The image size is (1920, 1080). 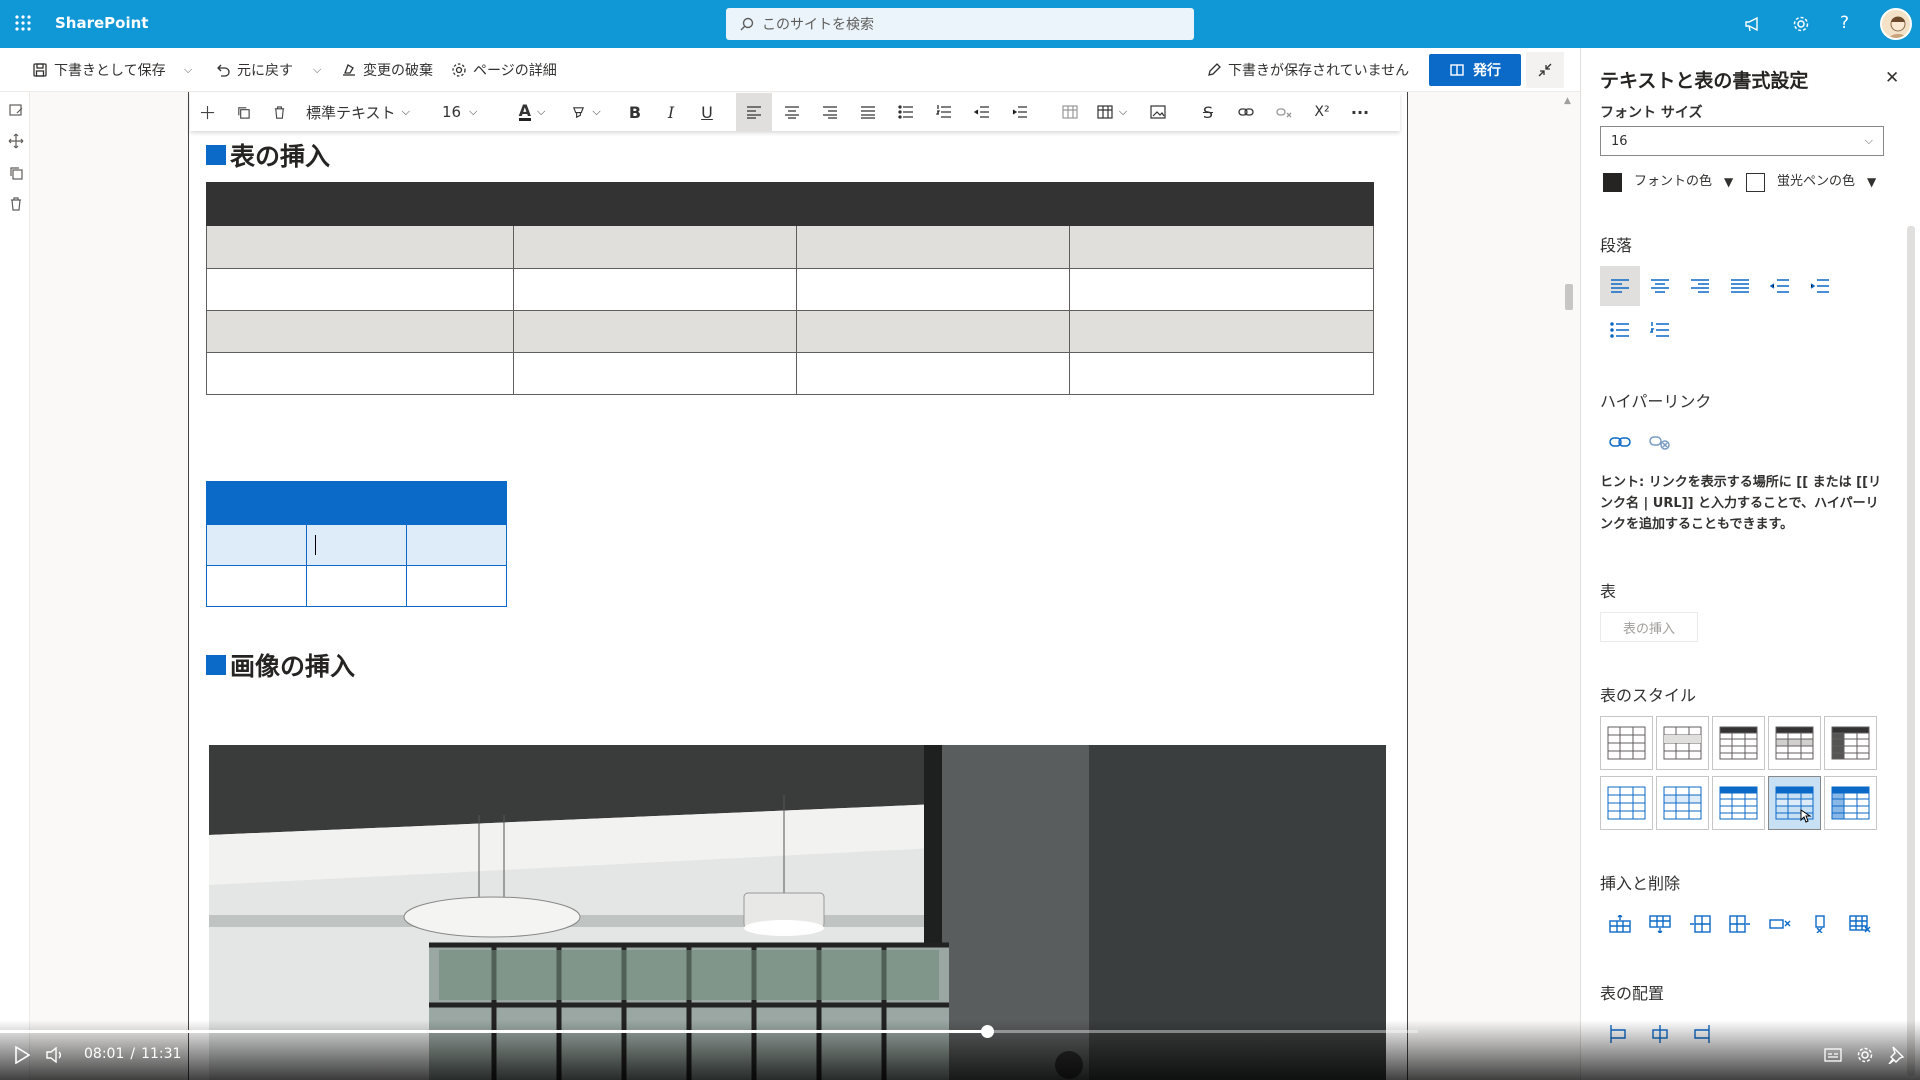 I want to click on progress-track, so click(x=709, y=1031).